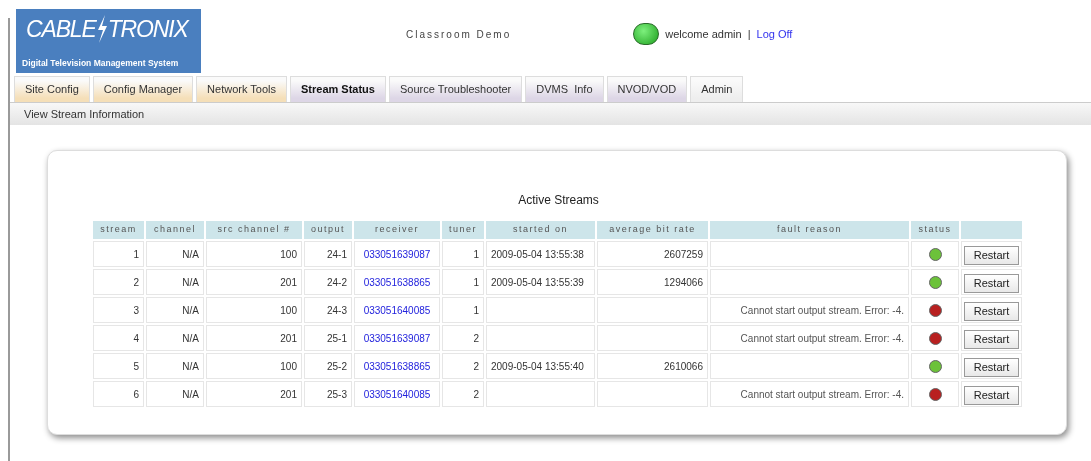 The height and width of the screenshot is (461, 1091). Describe the element at coordinates (717, 89) in the screenshot. I see `nav-tab: Admin` at that location.